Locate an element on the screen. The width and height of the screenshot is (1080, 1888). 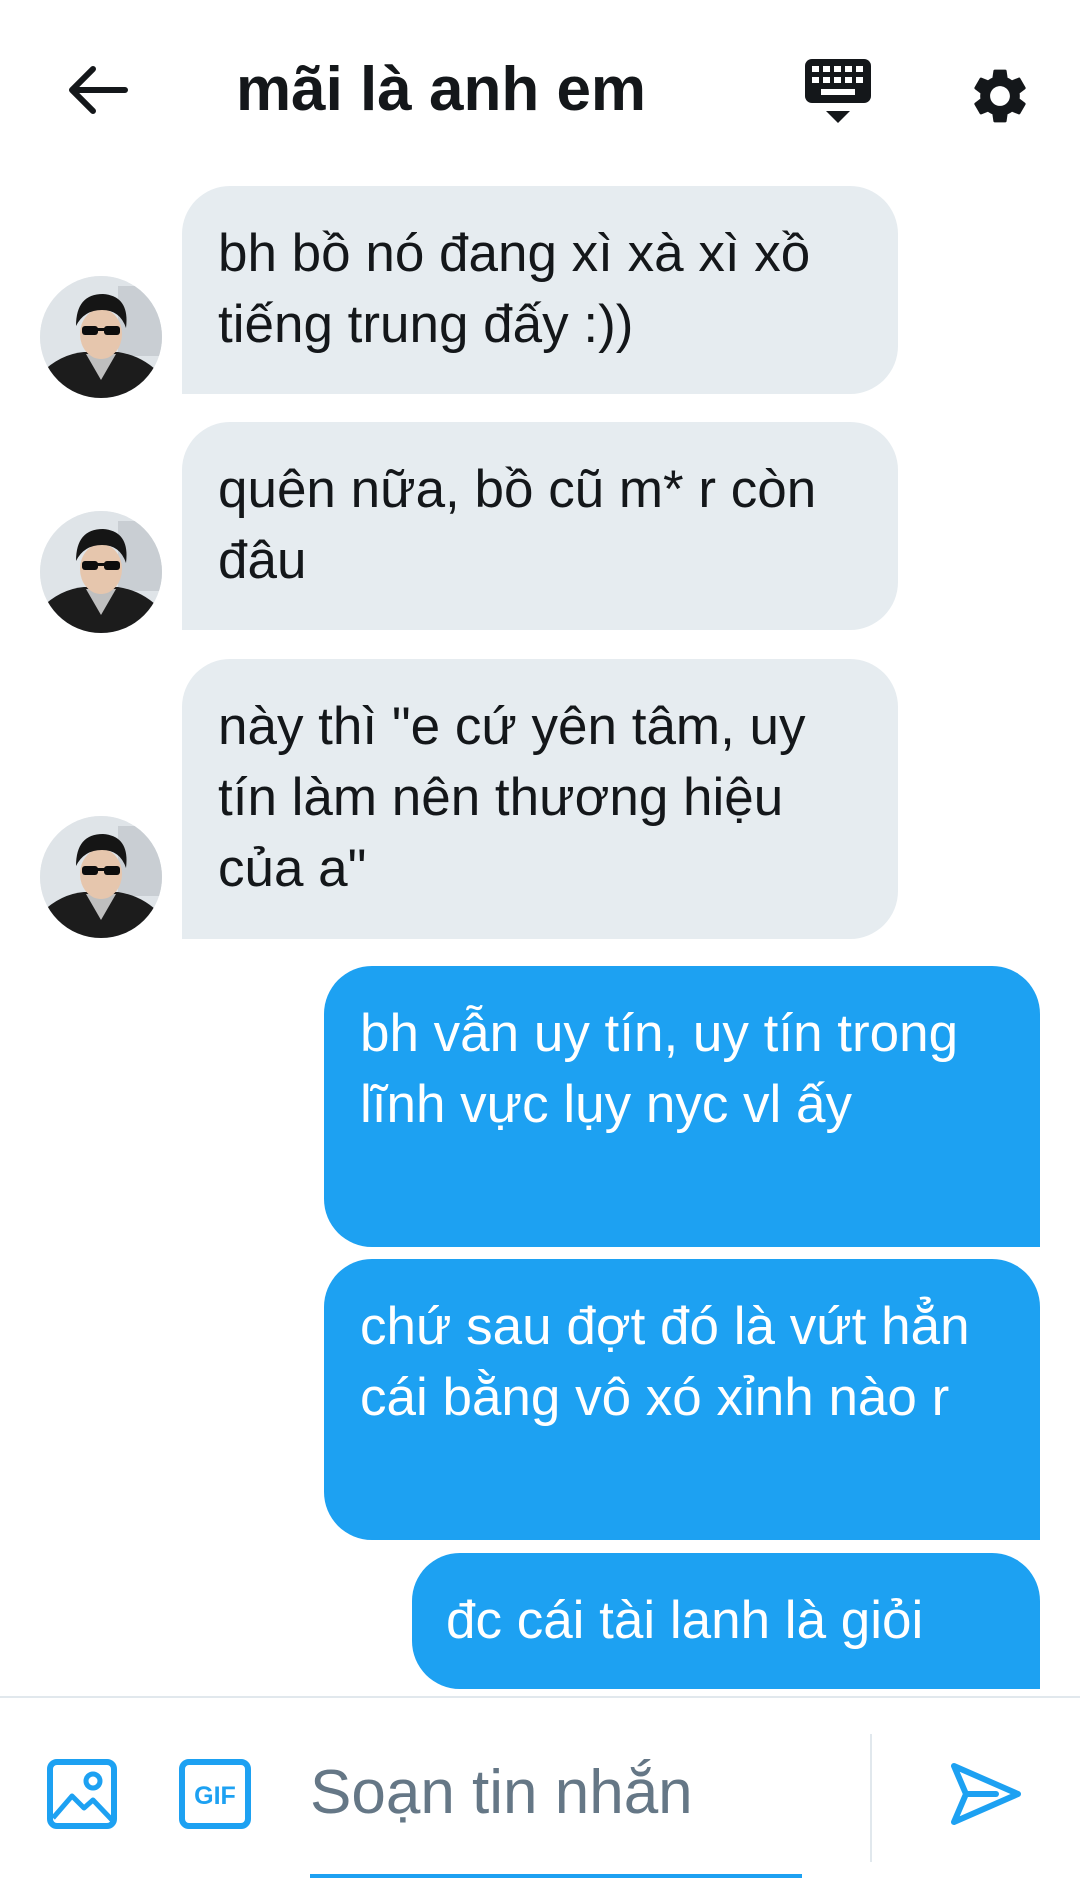
gif-icon: GIF is located at coordinates (215, 1794).